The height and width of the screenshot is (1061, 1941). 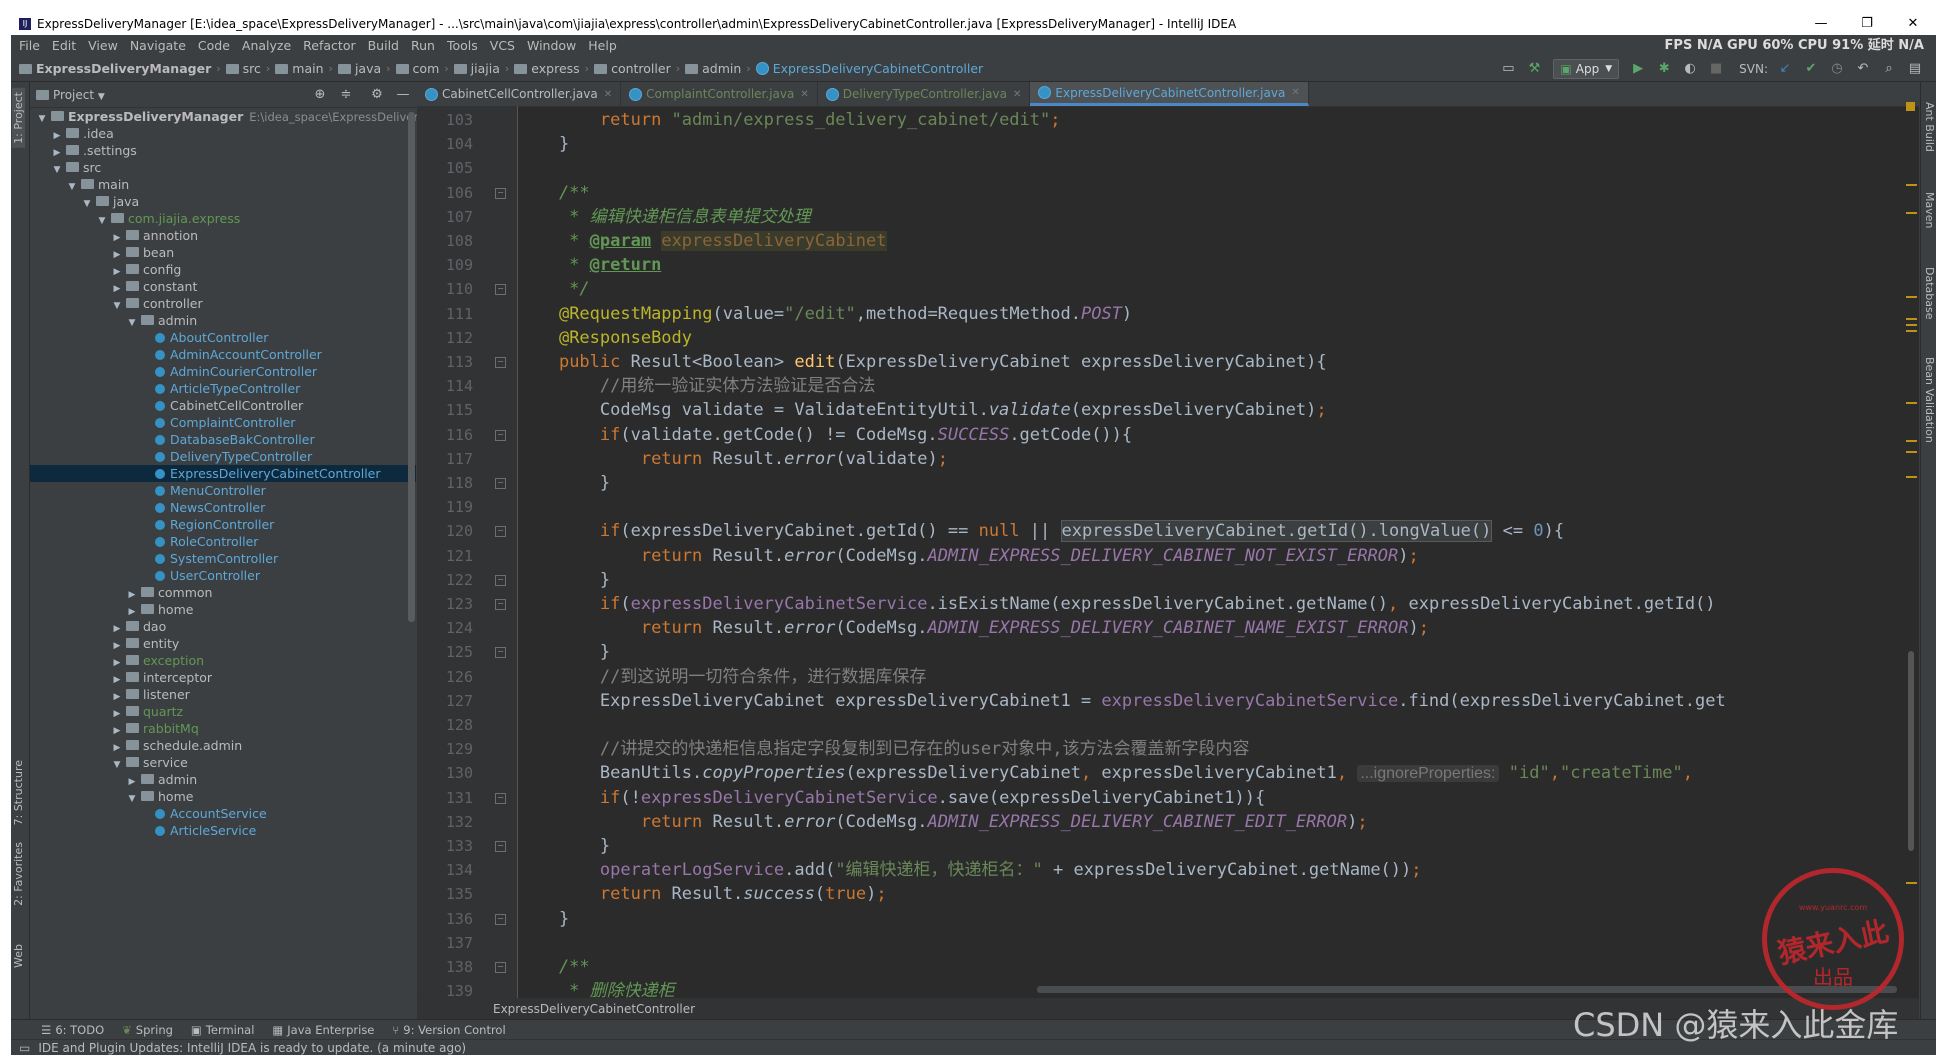 I want to click on tree-class-item: ArticleTypeController, so click(x=223, y=388).